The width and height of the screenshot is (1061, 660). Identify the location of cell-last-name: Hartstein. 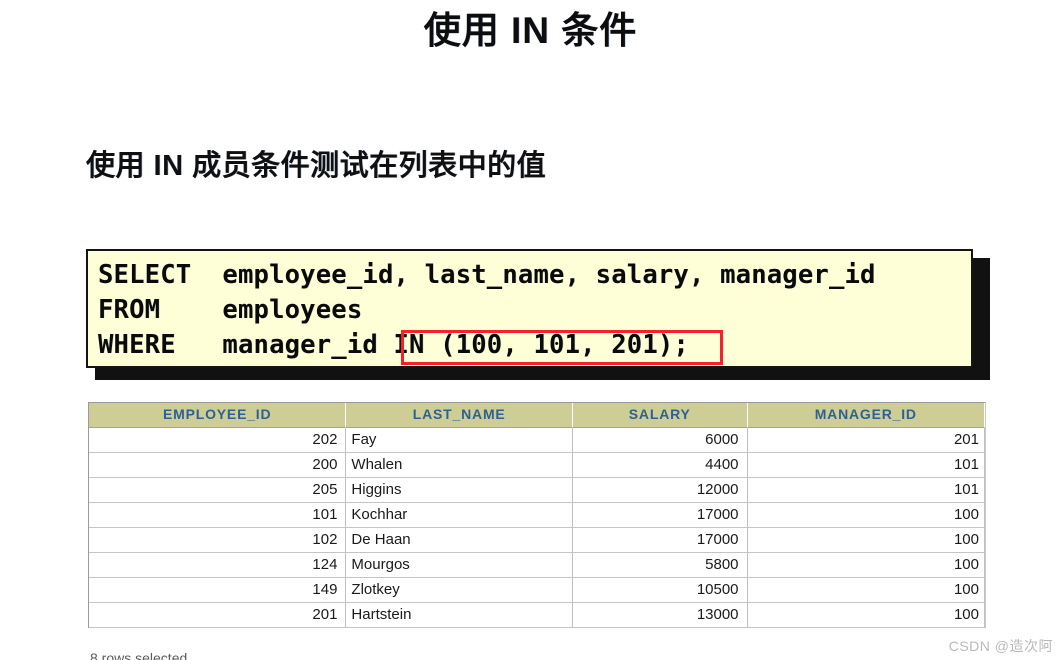
(459, 615).